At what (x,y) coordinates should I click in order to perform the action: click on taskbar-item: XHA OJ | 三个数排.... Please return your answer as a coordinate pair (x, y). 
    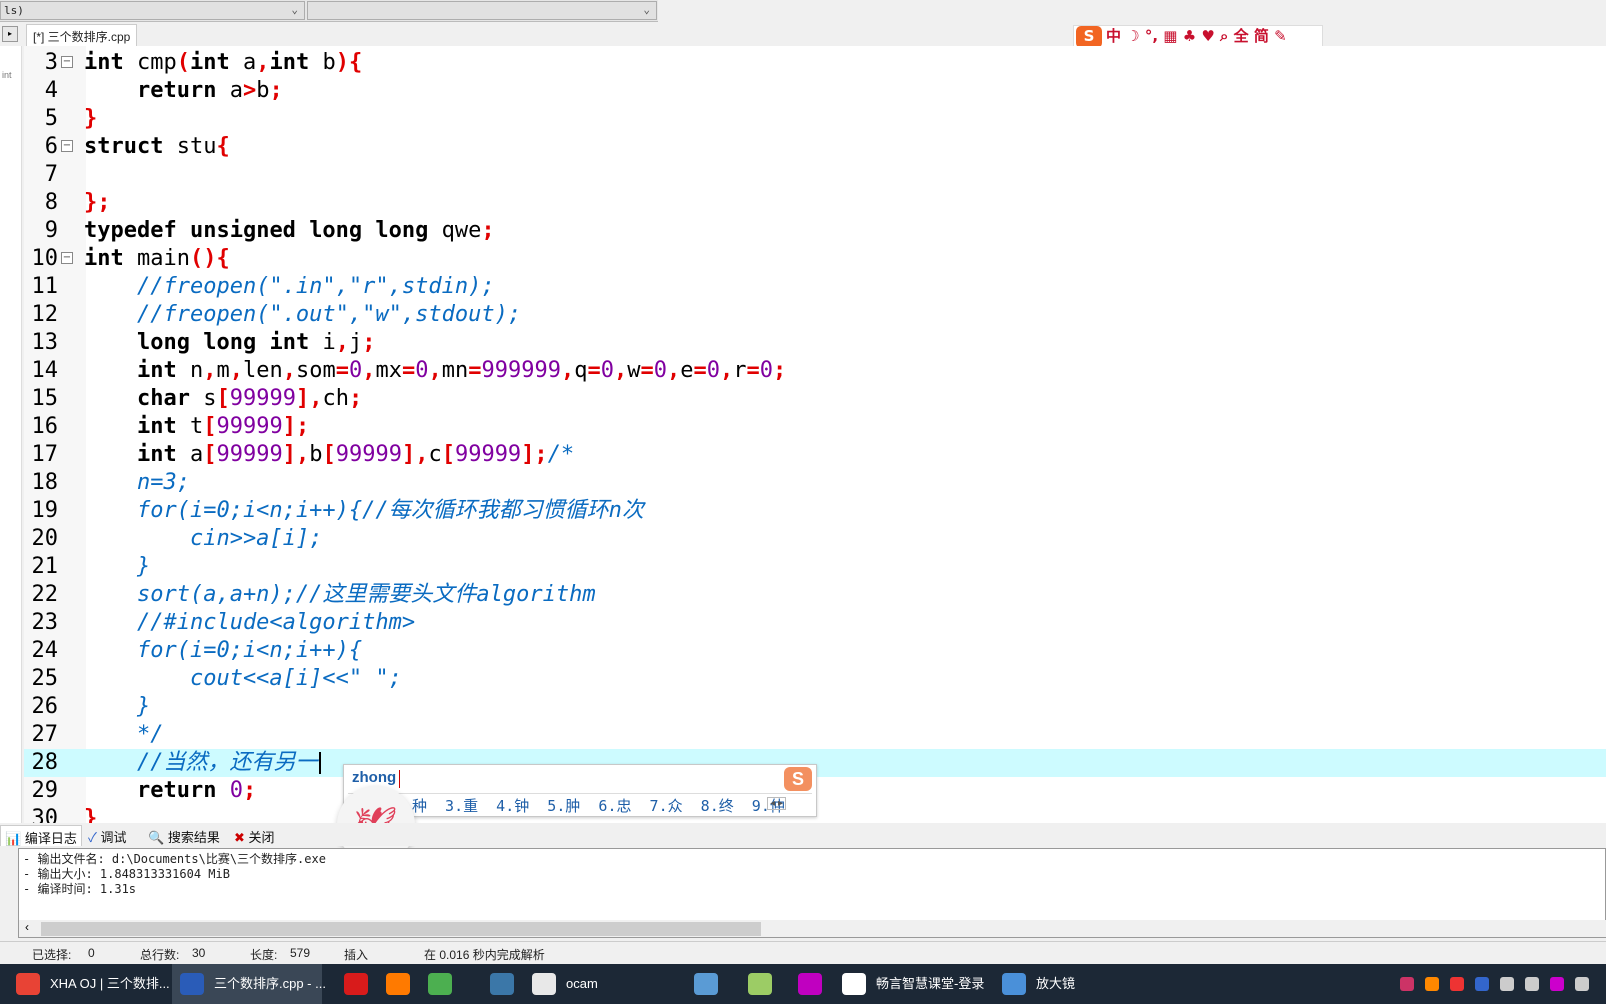
    Looking at the image, I should click on (89, 984).